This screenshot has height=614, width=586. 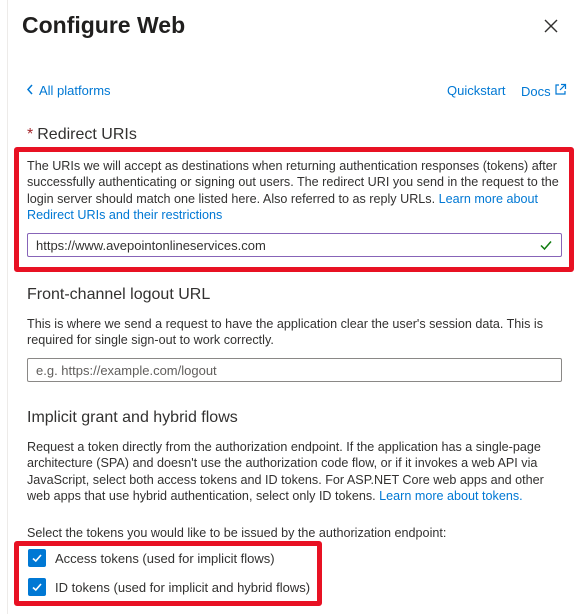 I want to click on logout-url-heading: Front-channel logout URL, so click(x=119, y=294).